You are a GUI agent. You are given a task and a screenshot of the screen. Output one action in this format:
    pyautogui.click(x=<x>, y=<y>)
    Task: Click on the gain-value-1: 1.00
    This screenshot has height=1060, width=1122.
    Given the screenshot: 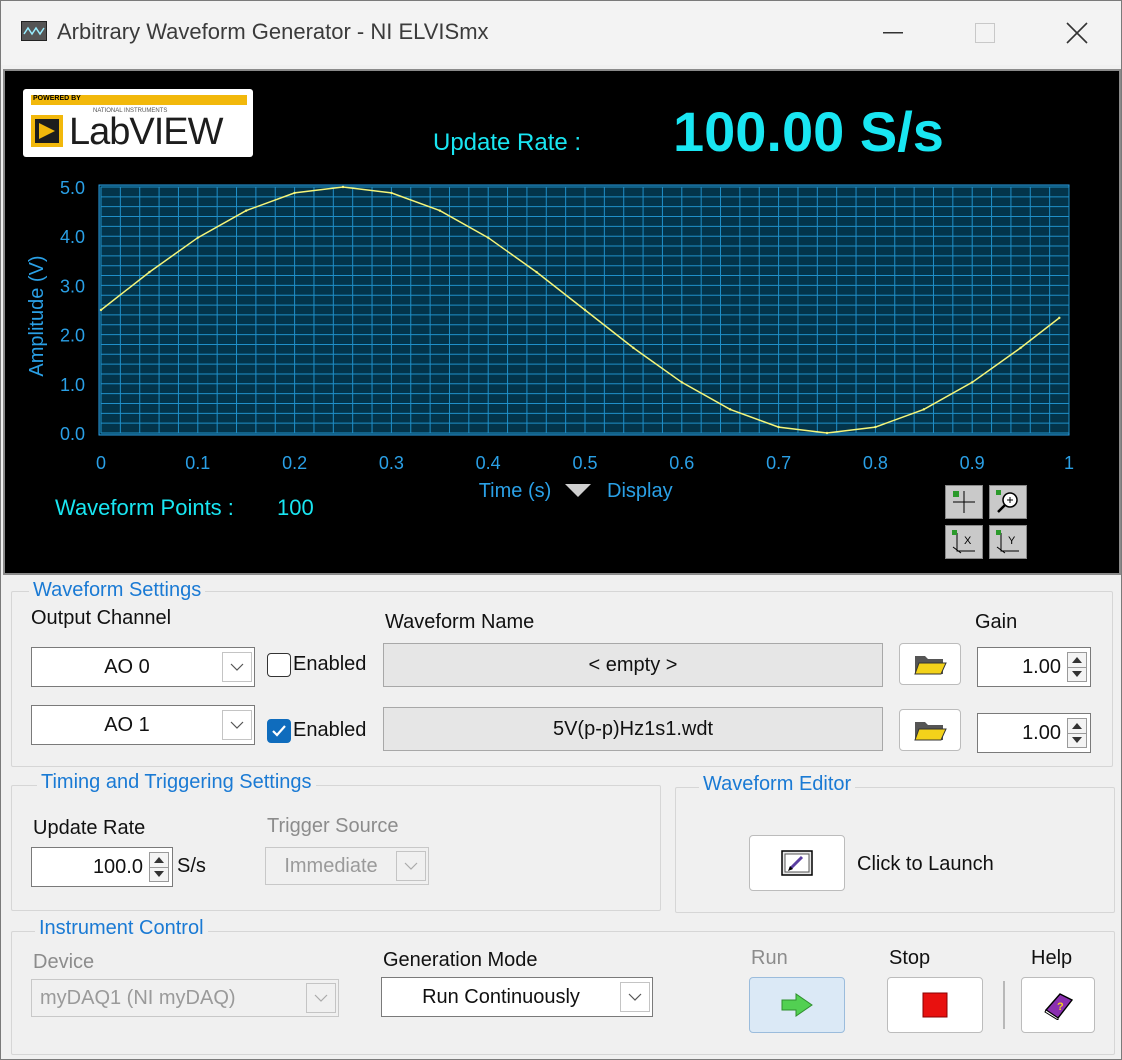 What is the action you would take?
    pyautogui.click(x=1041, y=732)
    